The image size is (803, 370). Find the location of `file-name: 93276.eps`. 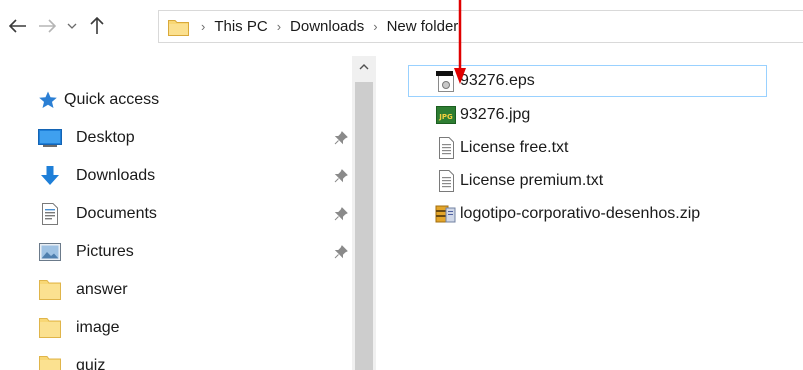

file-name: 93276.eps is located at coordinates (497, 80).